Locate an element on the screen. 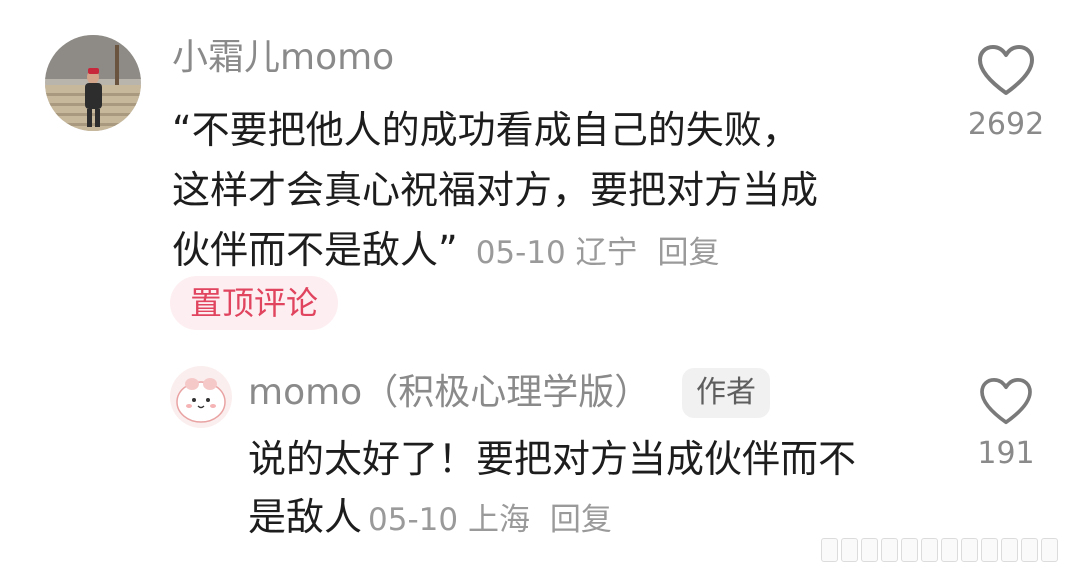 Image resolution: width=1080 pixels, height=575 pixels. reply-location: 上海 is located at coordinates (498, 520).